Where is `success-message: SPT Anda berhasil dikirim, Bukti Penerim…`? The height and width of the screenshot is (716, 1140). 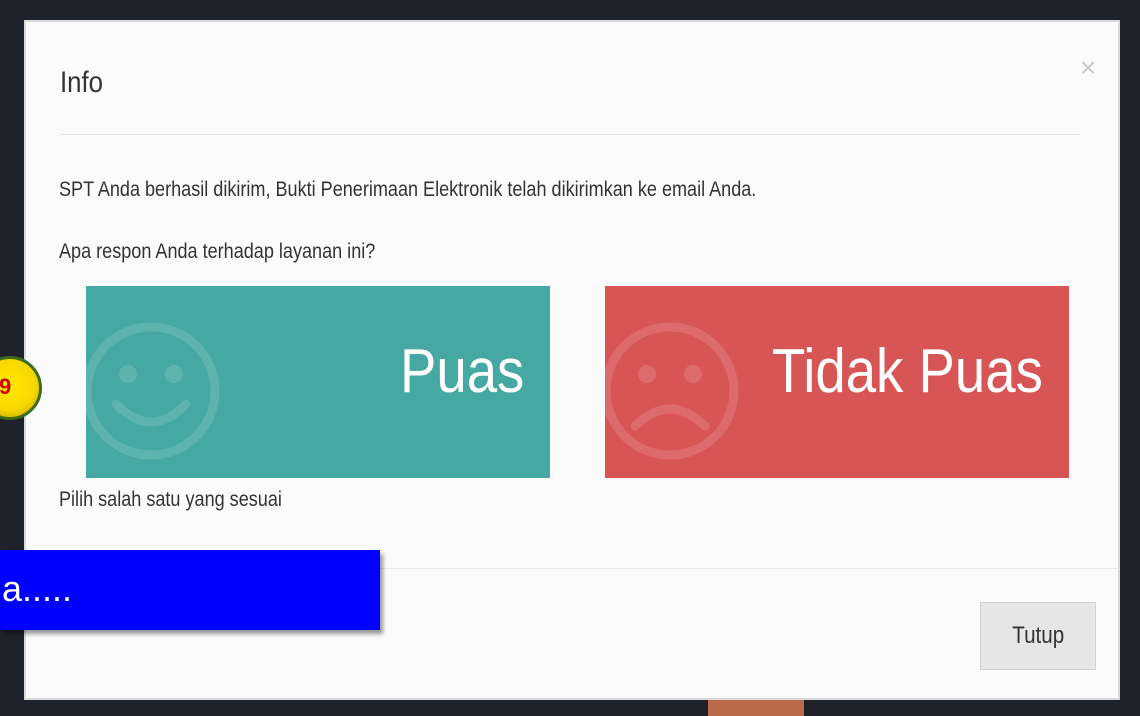
success-message: SPT Anda berhasil dikirim, Bukti Penerim… is located at coordinates (408, 189).